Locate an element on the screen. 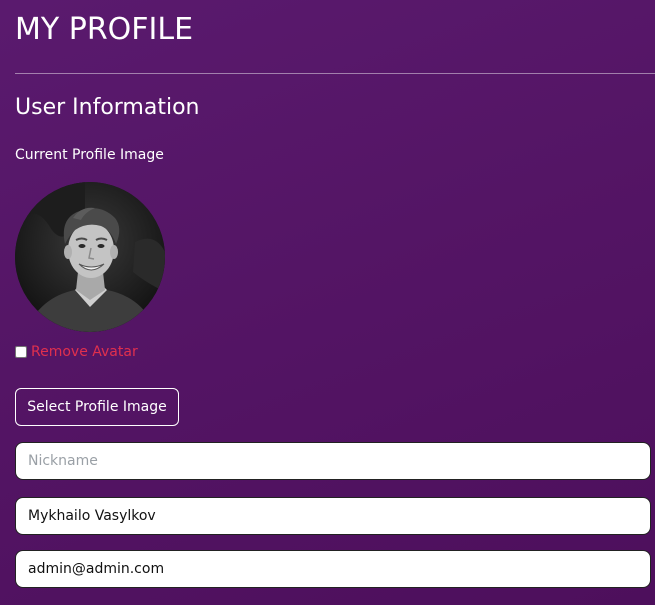 The height and width of the screenshot is (605, 655). full-name-input is located at coordinates (333, 516).